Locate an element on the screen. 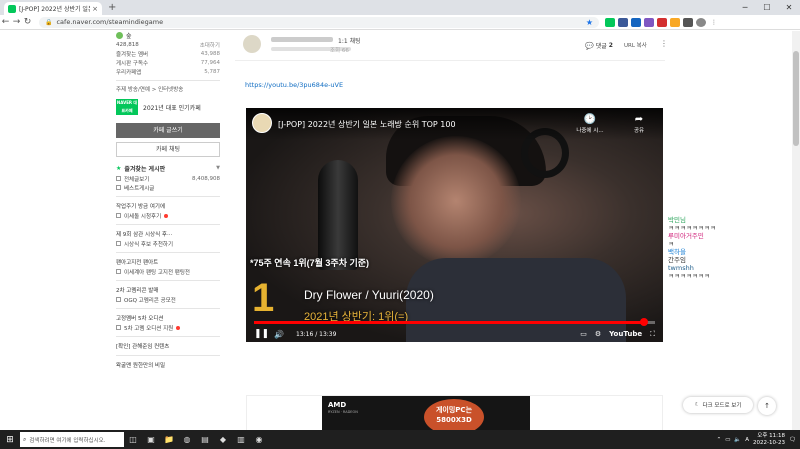 The width and height of the screenshot is (800, 449). naver-favicon-icon is located at coordinates (12, 8).